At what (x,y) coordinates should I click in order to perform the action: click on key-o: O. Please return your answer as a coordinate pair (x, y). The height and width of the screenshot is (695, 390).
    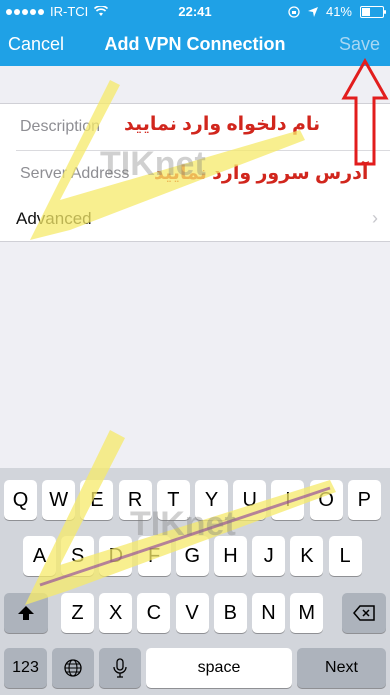
    Looking at the image, I should click on (326, 500).